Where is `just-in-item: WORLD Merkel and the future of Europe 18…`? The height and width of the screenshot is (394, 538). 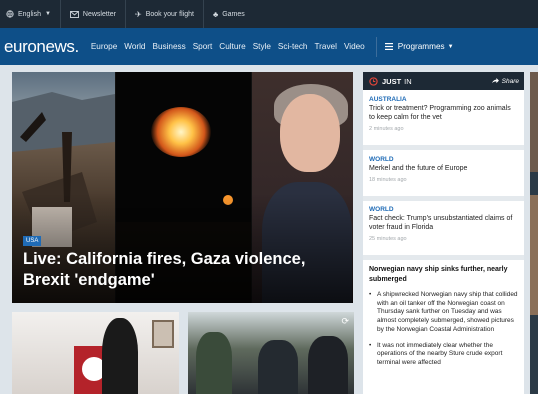
just-in-item: WORLD Merkel and the future of Europe 18… is located at coordinates (443, 169).